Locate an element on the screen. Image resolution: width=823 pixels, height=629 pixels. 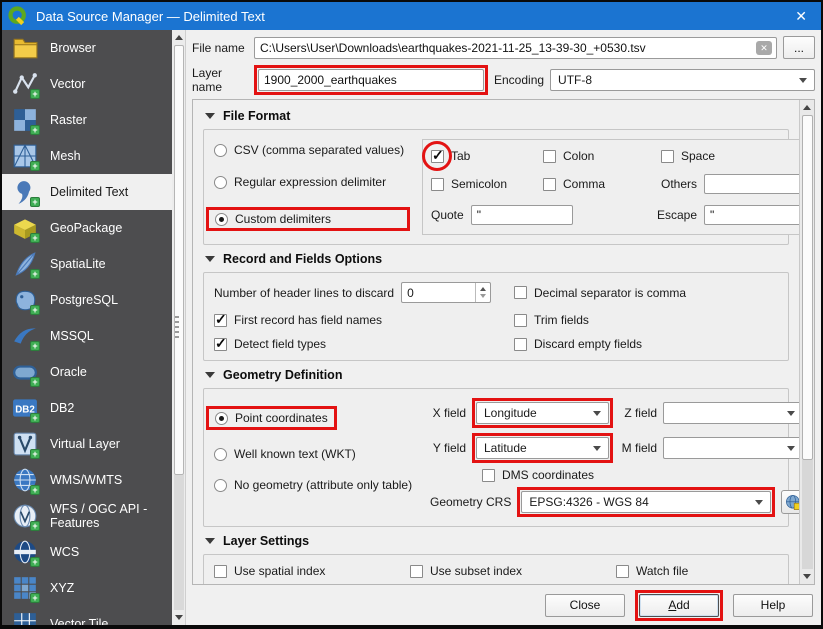
checkbox-watch-file: Watch file is located at coordinates (697, 571).